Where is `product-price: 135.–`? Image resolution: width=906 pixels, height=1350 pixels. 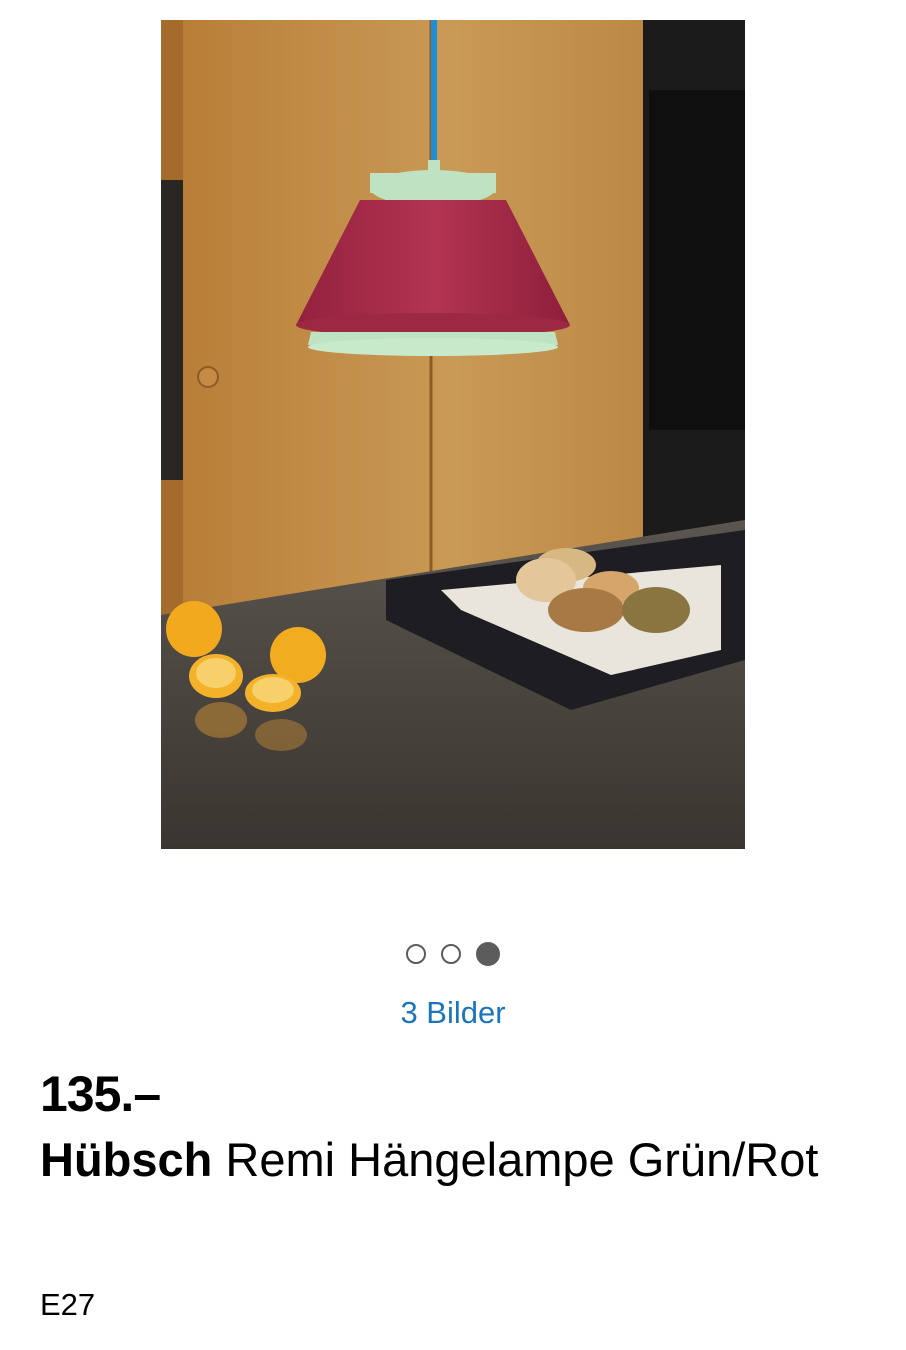 product-price: 135.– is located at coordinates (100, 1094).